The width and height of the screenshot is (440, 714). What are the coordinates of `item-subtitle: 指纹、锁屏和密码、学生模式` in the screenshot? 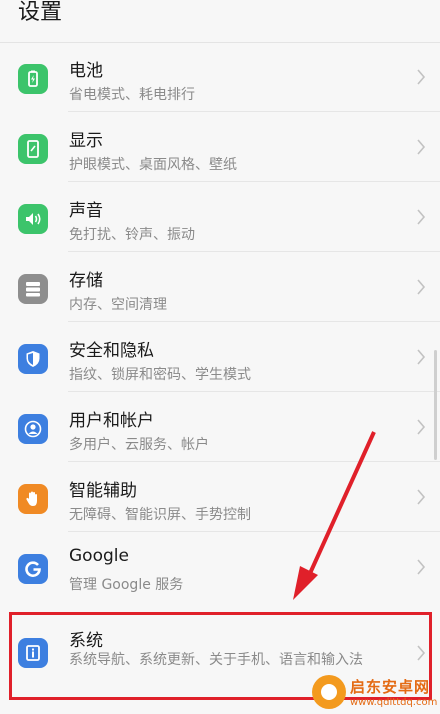 It's located at (160, 375).